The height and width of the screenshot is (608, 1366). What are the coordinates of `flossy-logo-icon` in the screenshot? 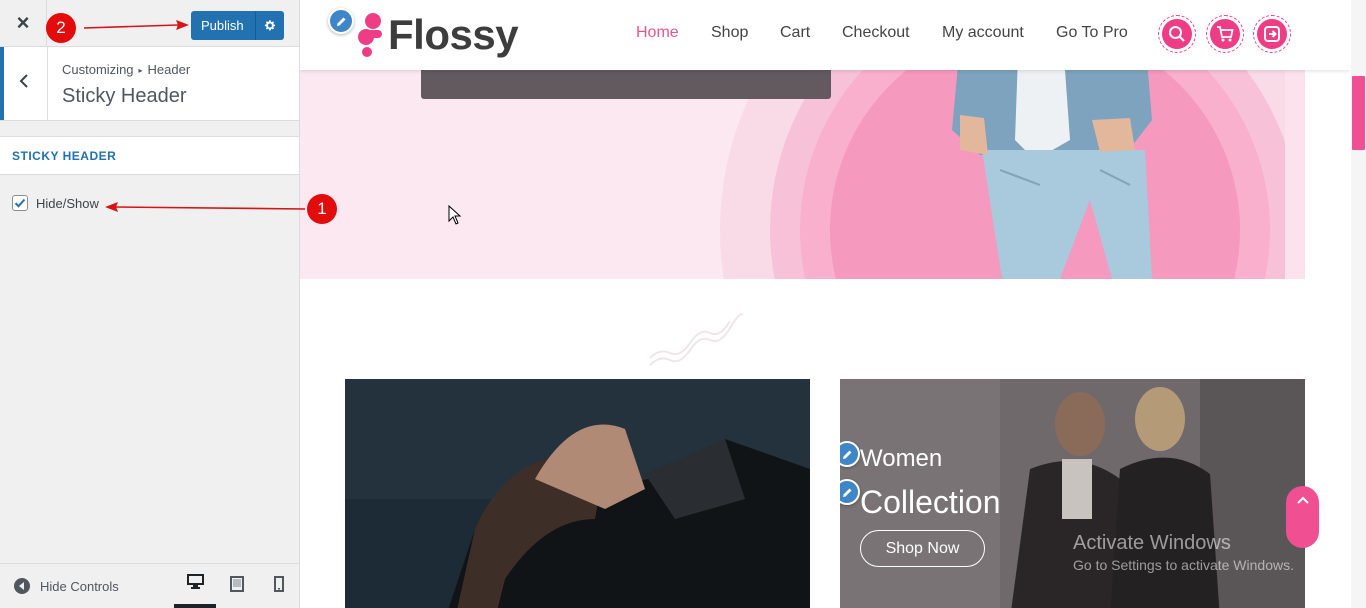 It's located at (370, 35).